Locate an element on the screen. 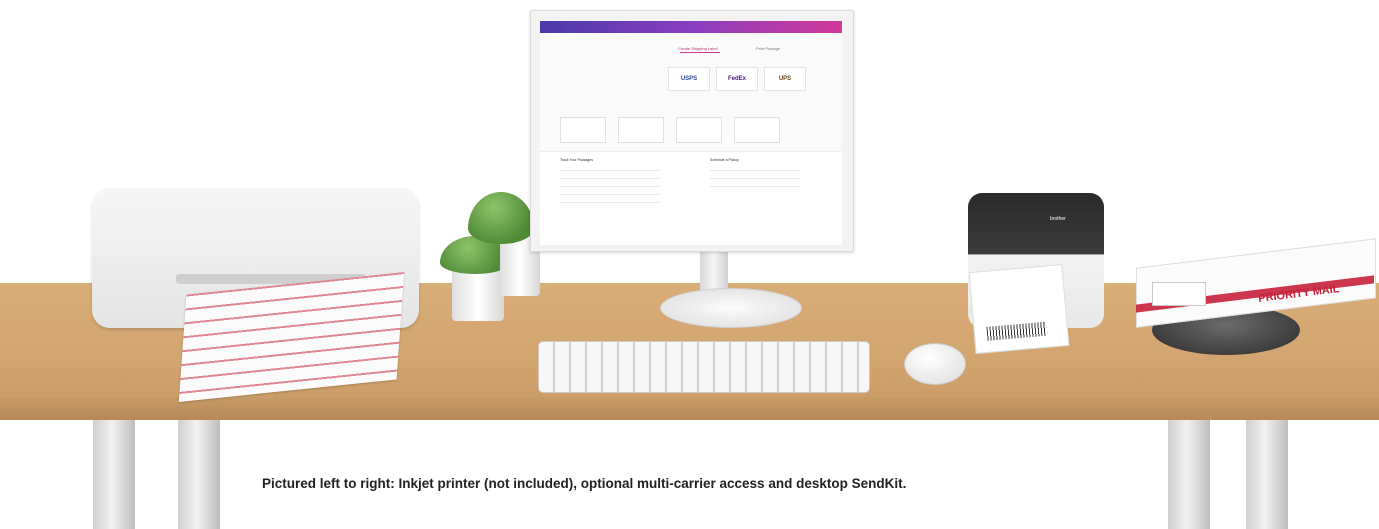 Image resolution: width=1379 pixels, height=529 pixels. monitor-stand-neck is located at coordinates (714, 270).